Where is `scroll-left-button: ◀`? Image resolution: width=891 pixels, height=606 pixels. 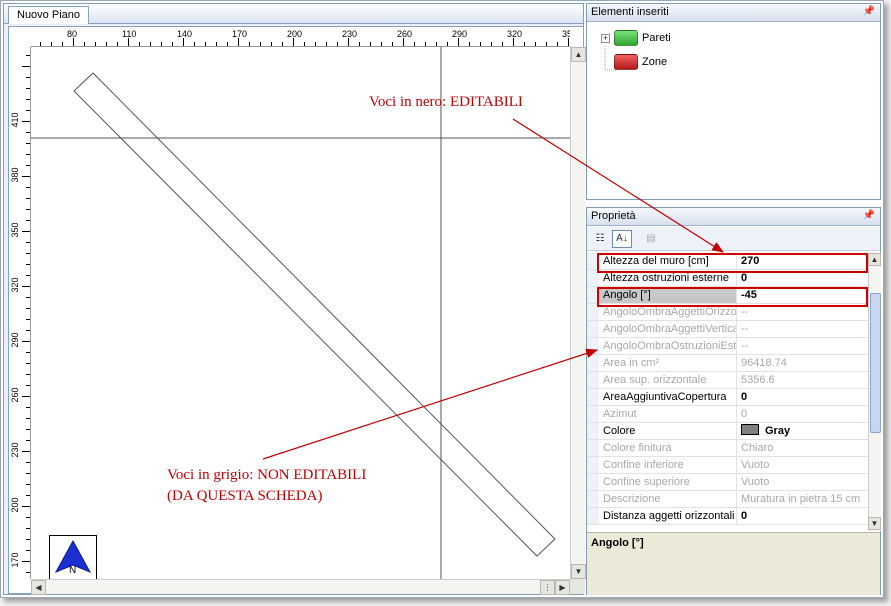 scroll-left-button: ◀ is located at coordinates (38, 587).